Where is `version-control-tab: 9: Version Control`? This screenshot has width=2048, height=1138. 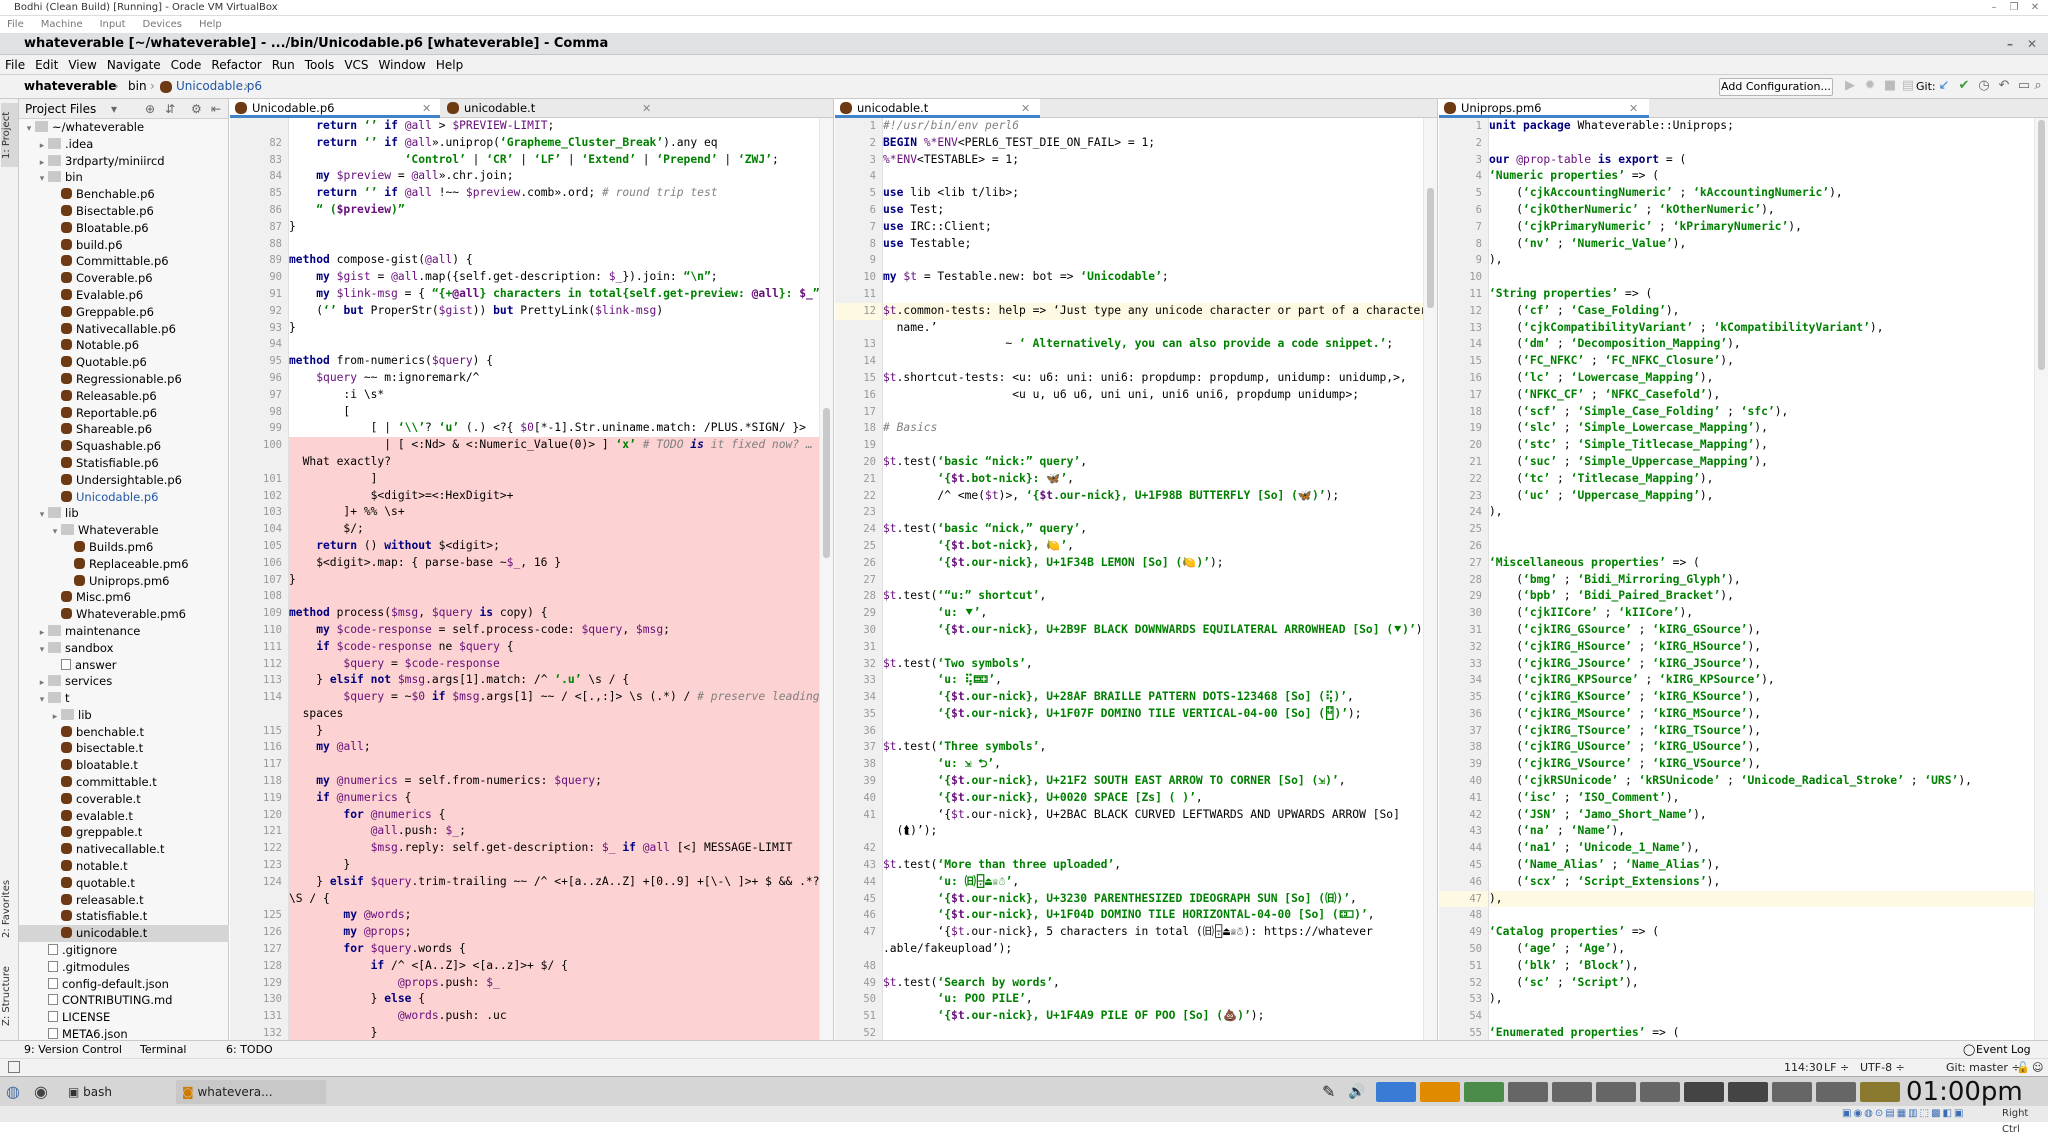 version-control-tab: 9: Version Control is located at coordinates (73, 1050).